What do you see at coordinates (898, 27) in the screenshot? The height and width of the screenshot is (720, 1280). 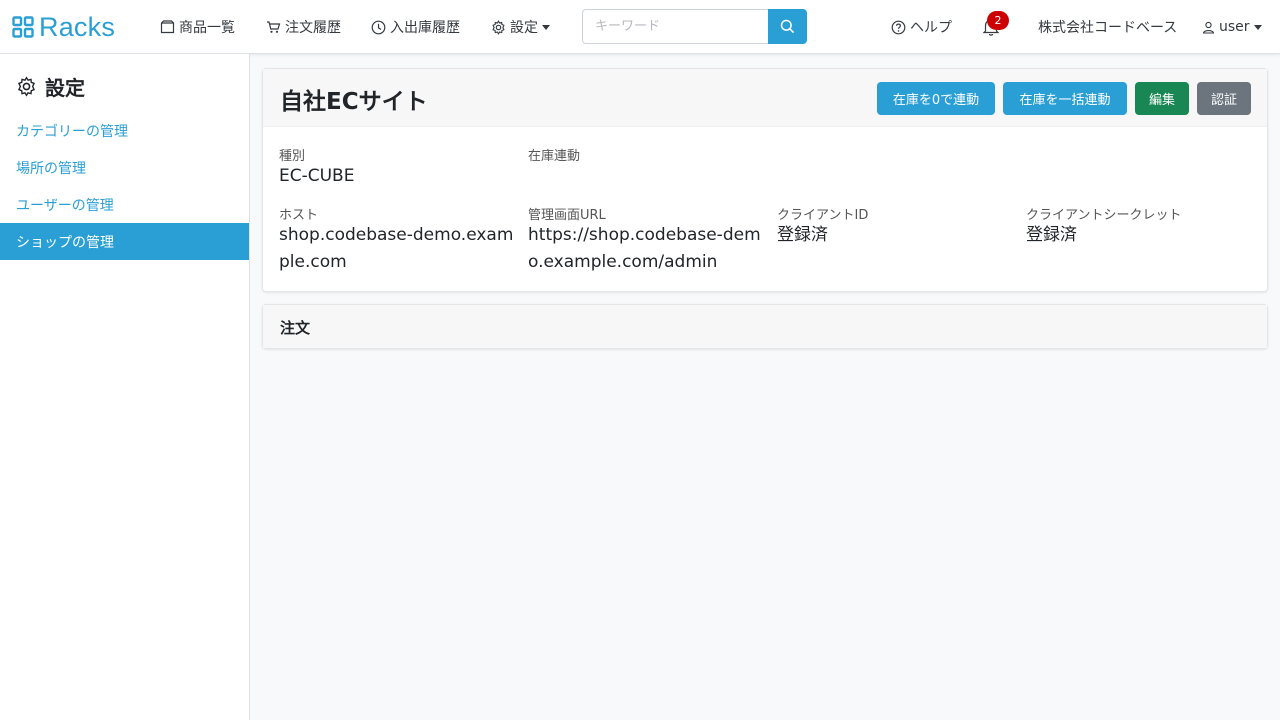 I see `question-circle-icon` at bounding box center [898, 27].